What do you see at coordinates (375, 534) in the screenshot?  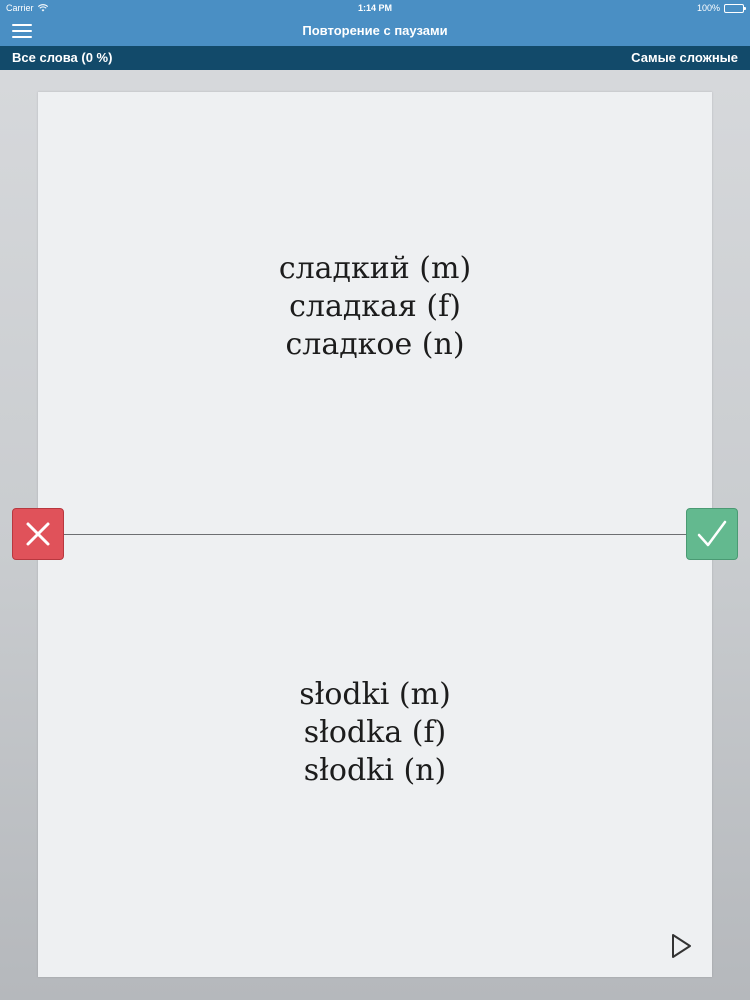 I see `card-divider` at bounding box center [375, 534].